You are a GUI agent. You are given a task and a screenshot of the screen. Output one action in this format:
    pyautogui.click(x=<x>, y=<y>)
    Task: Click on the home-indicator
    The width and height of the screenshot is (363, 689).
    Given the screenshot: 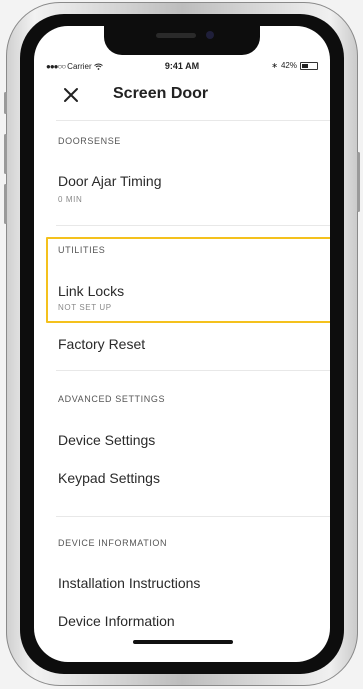 What is the action you would take?
    pyautogui.click(x=183, y=642)
    